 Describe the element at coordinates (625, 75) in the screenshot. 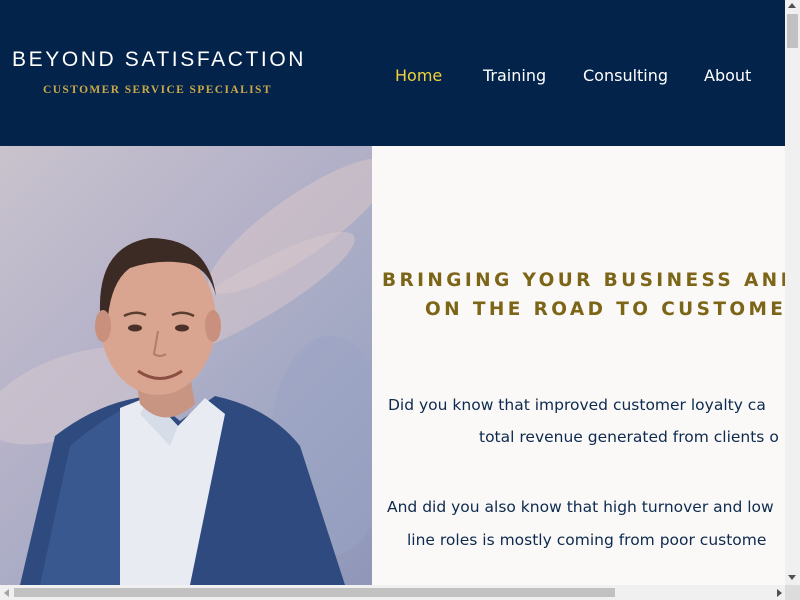

I see `nav-item-consulting: Consulting` at that location.